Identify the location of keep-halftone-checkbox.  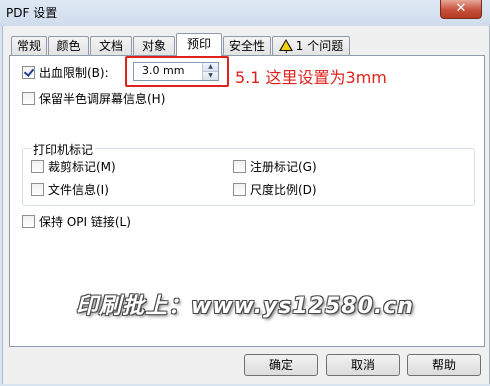
(28, 98).